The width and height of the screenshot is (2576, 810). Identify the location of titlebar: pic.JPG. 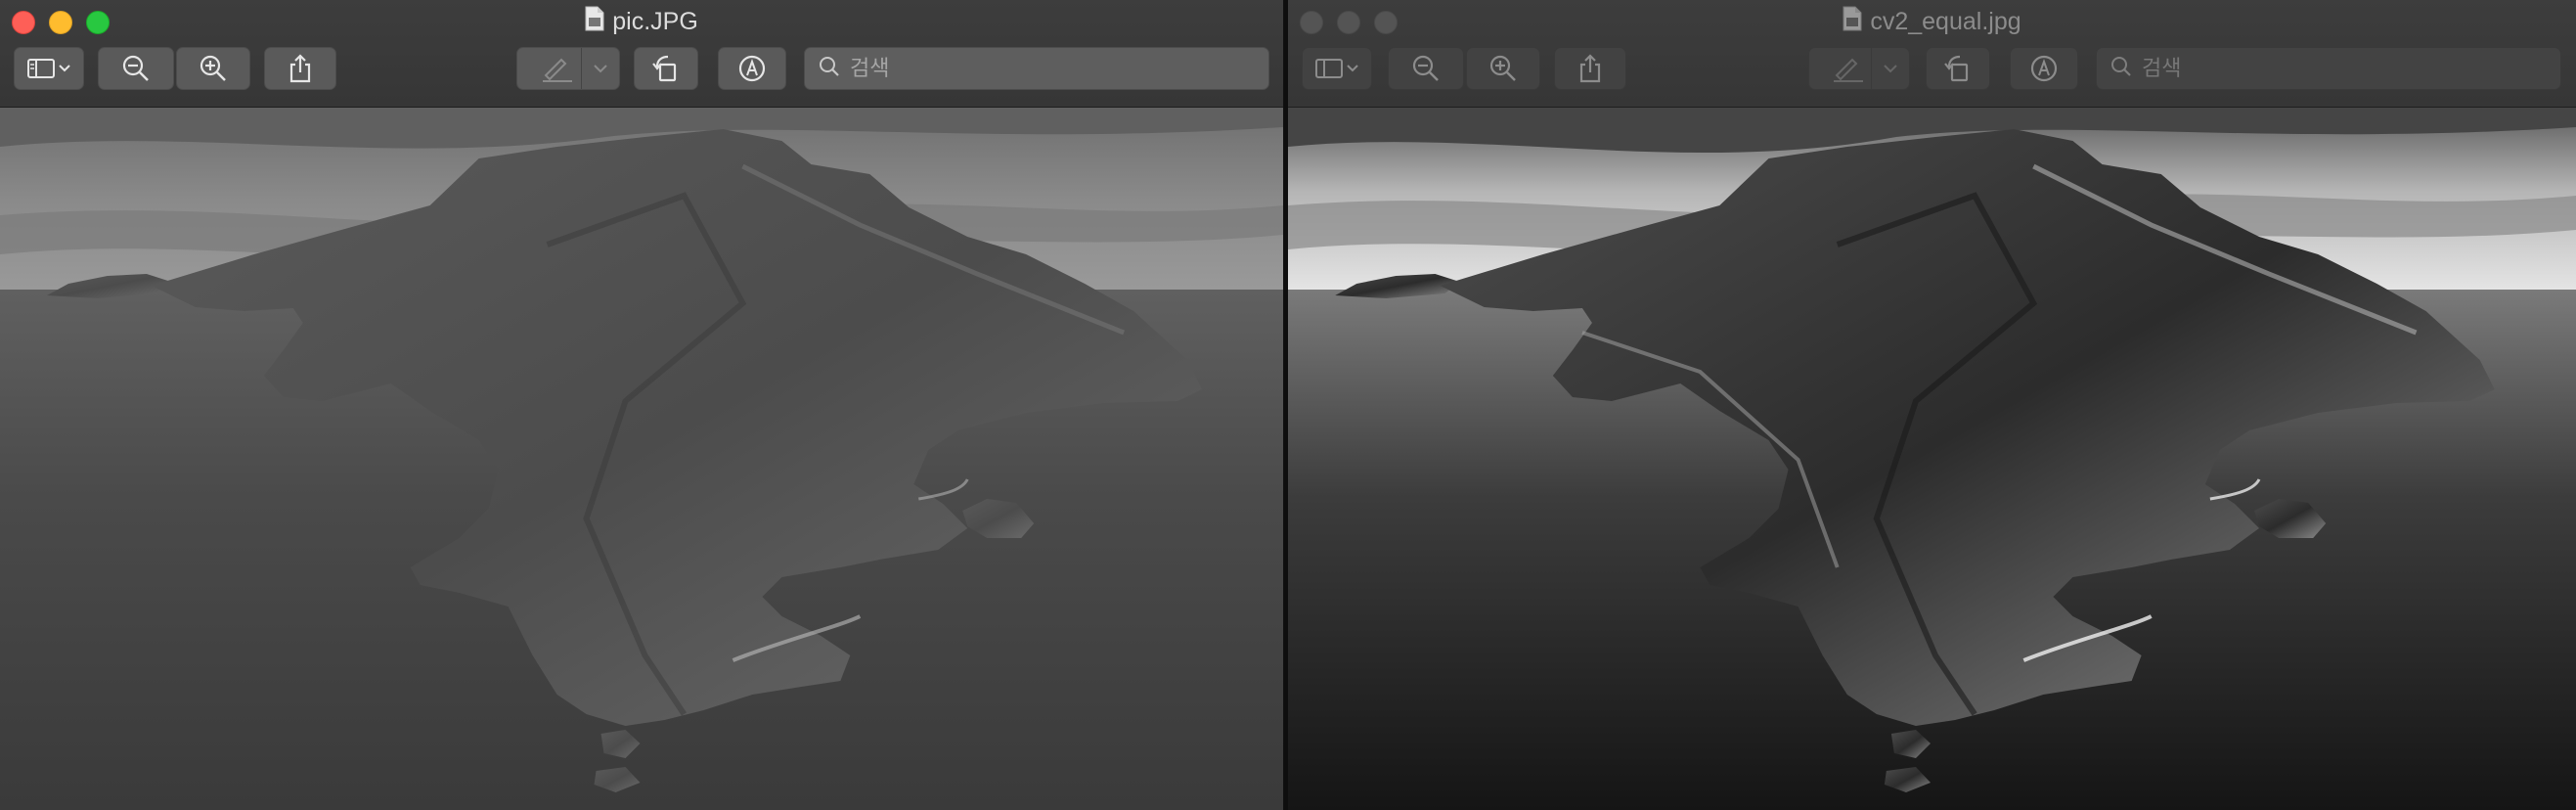
(641, 54).